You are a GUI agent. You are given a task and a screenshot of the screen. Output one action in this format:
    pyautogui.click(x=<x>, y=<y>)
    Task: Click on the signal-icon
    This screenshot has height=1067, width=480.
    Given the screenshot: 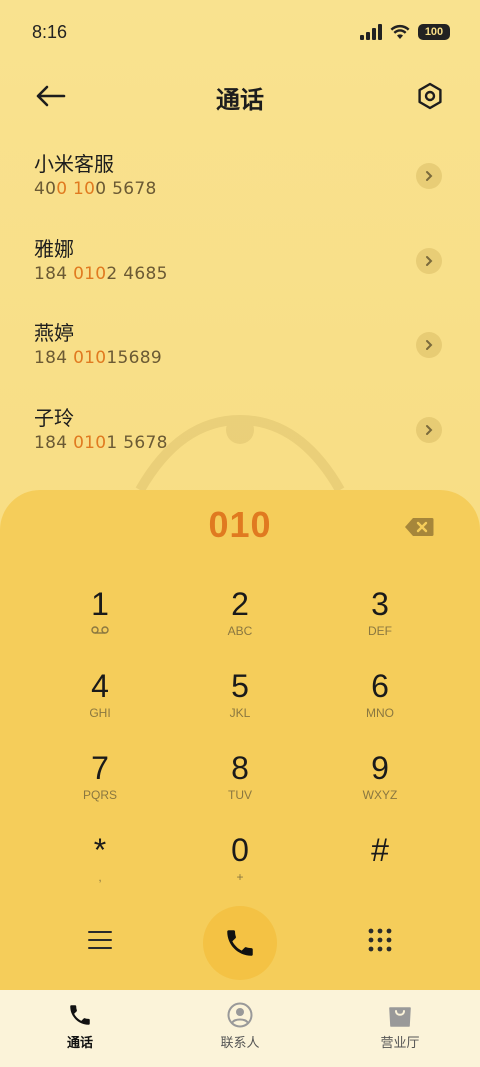 What is the action you would take?
    pyautogui.click(x=371, y=32)
    